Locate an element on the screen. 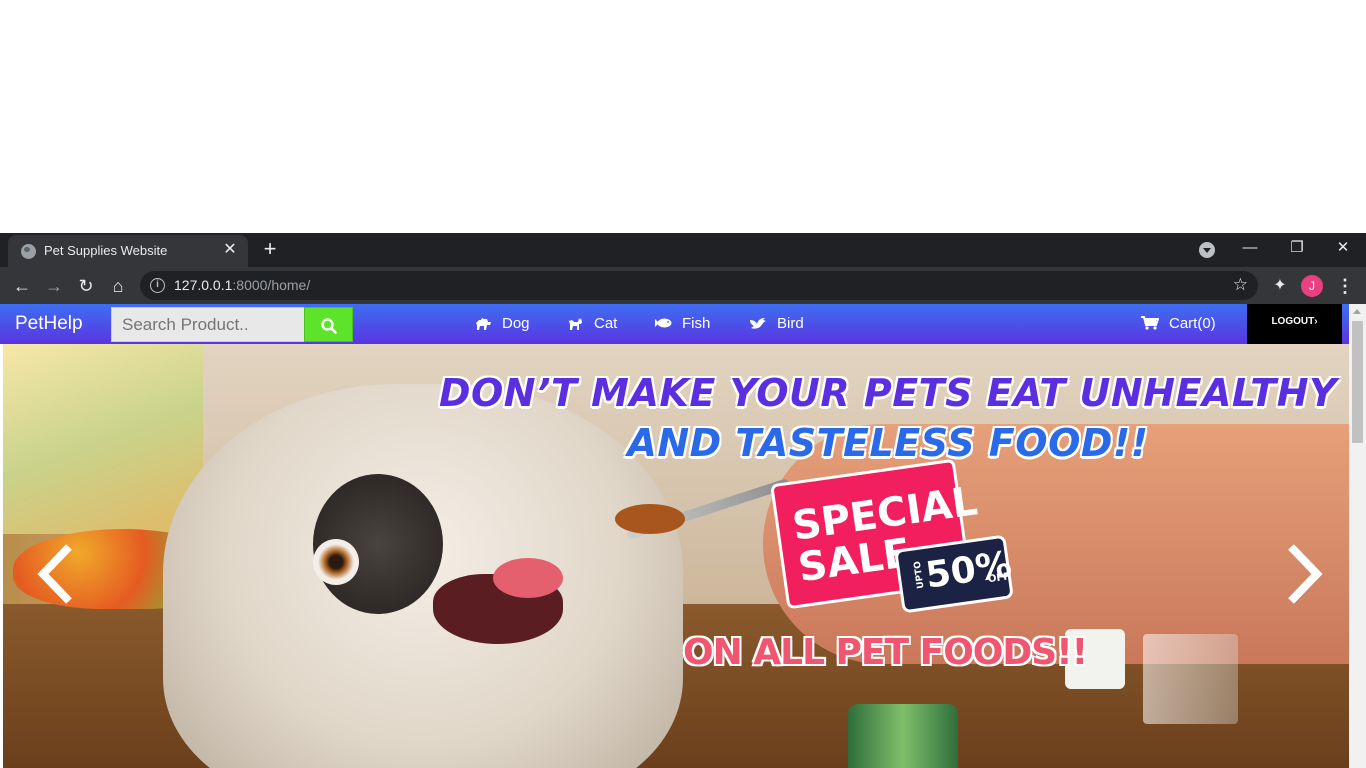  search-input is located at coordinates (208, 324).